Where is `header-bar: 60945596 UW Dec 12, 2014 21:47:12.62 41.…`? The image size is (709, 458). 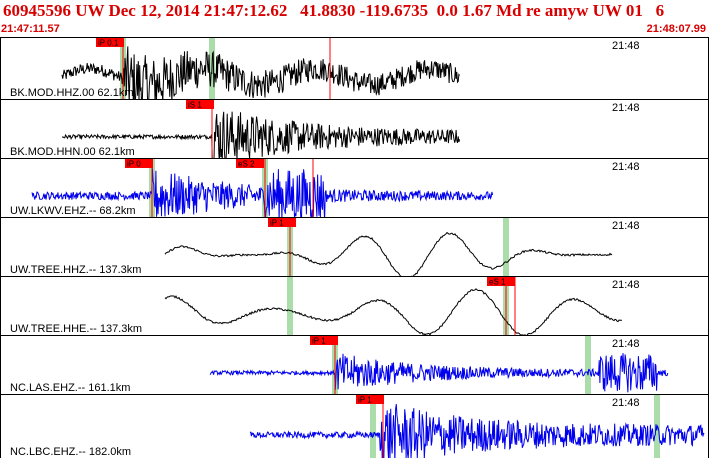 header-bar: 60945596 UW Dec 12, 2014 21:47:12.62 41.… is located at coordinates (354, 18).